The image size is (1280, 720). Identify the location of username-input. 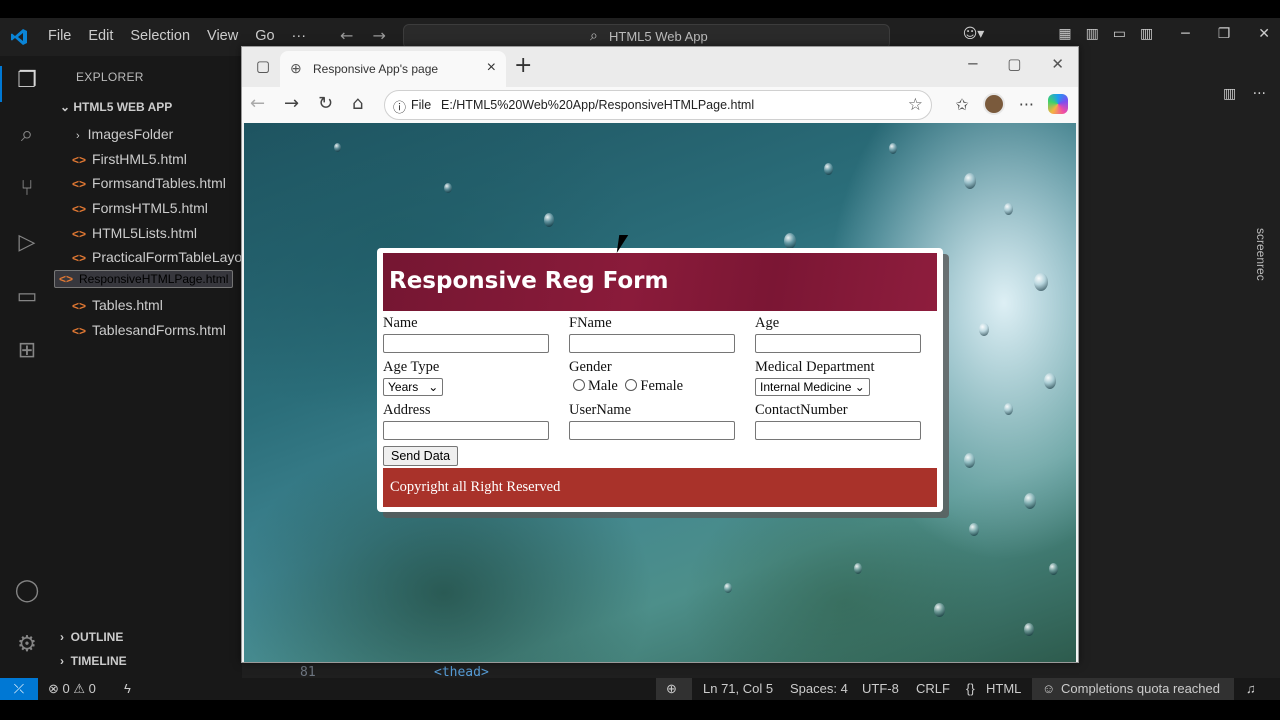
(652, 430).